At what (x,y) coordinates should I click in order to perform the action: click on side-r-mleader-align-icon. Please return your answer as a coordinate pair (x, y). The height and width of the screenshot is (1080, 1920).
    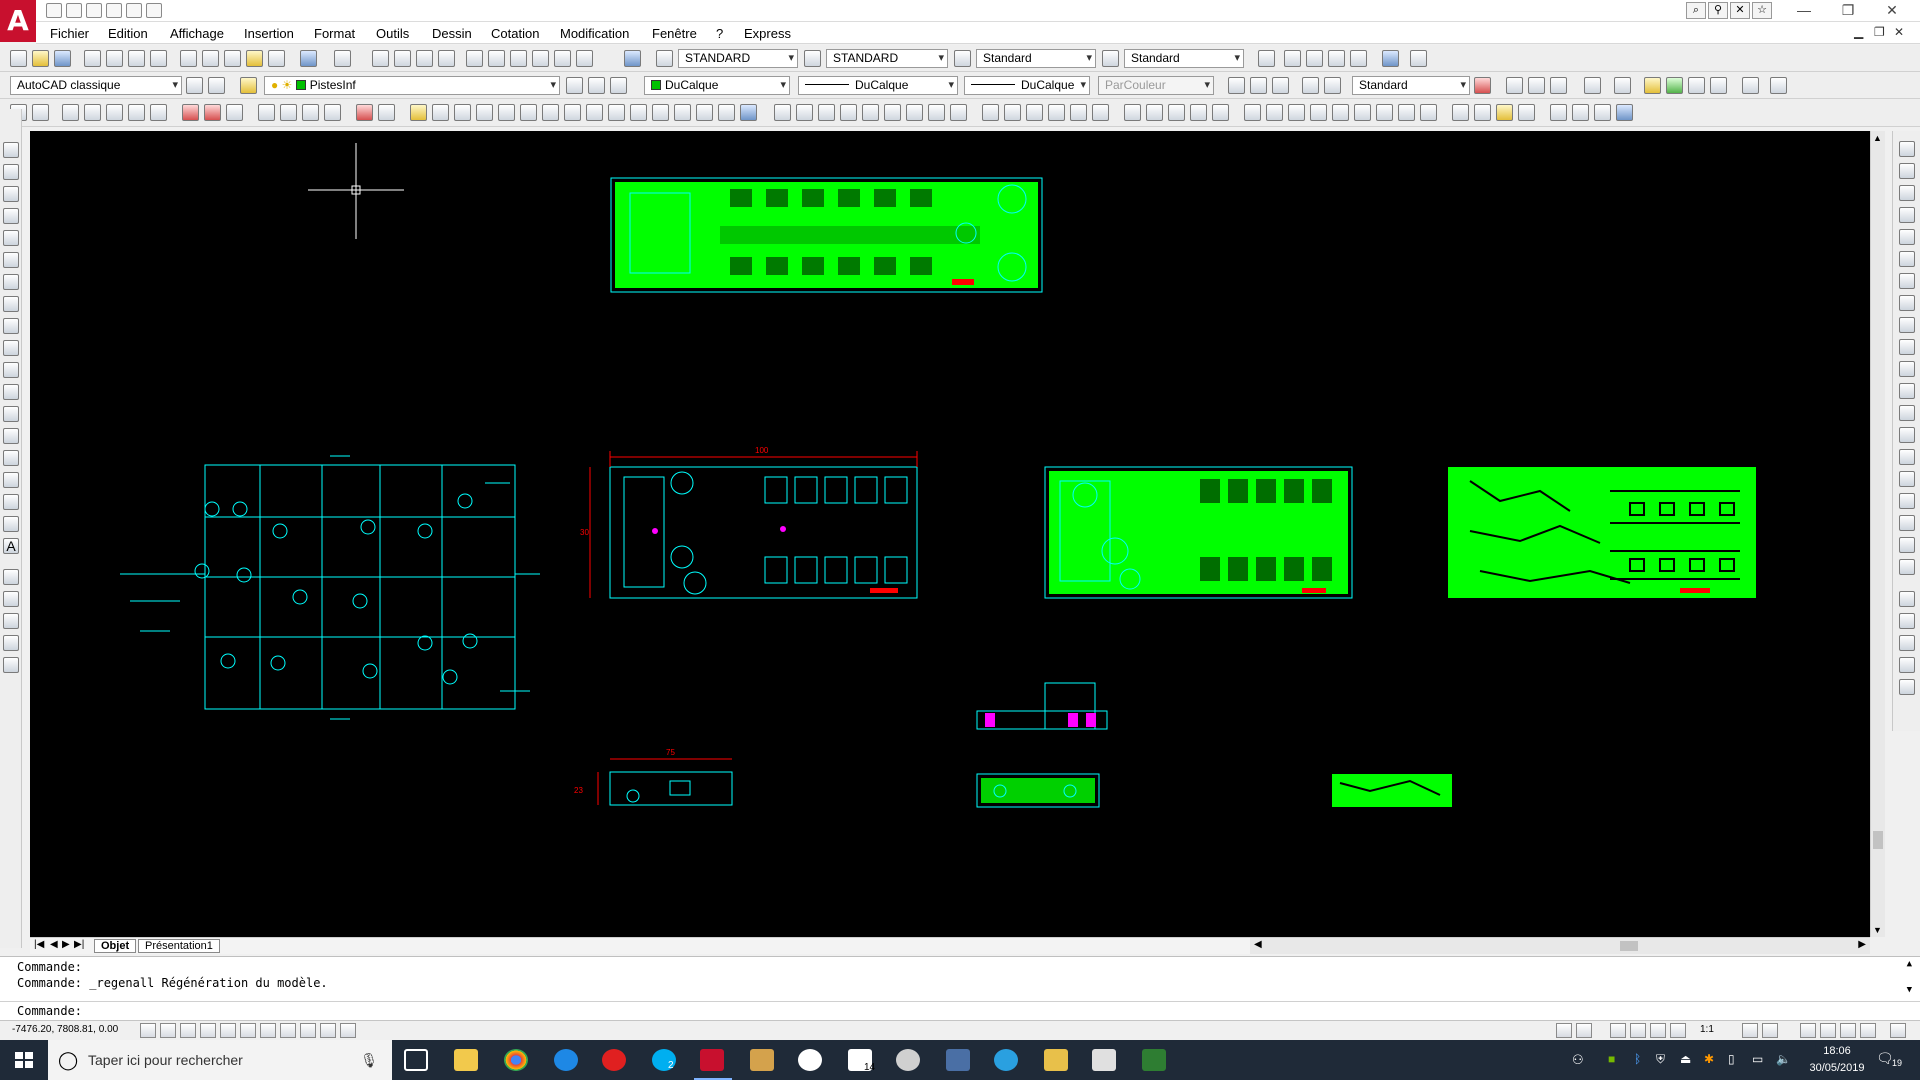
    Looking at the image, I should click on (1907, 665).